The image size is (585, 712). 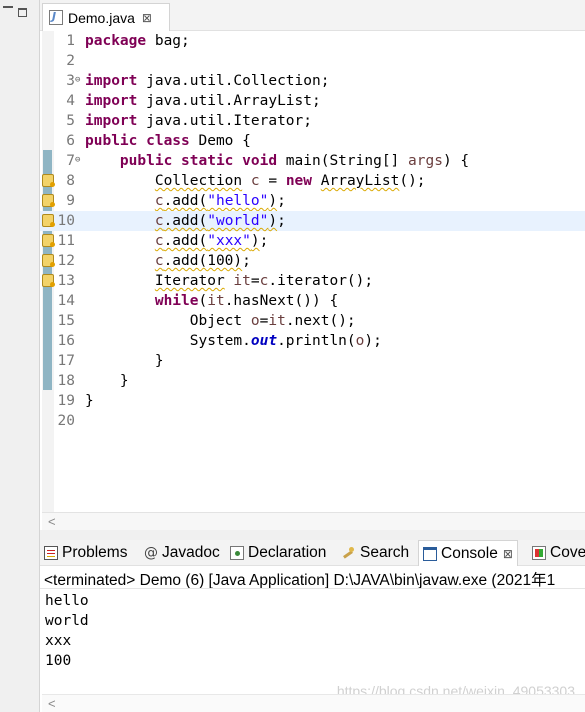 What do you see at coordinates (567, 552) in the screenshot?
I see `tab-label: Cove` at bounding box center [567, 552].